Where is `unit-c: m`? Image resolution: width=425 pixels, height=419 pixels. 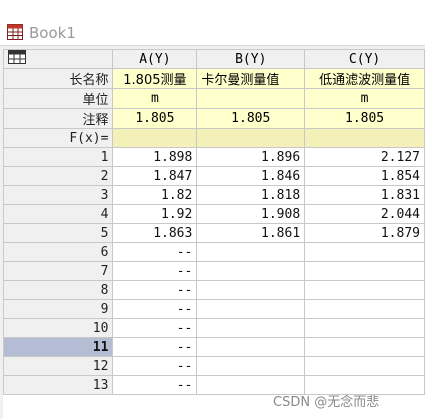
unit-c: m is located at coordinates (364, 98).